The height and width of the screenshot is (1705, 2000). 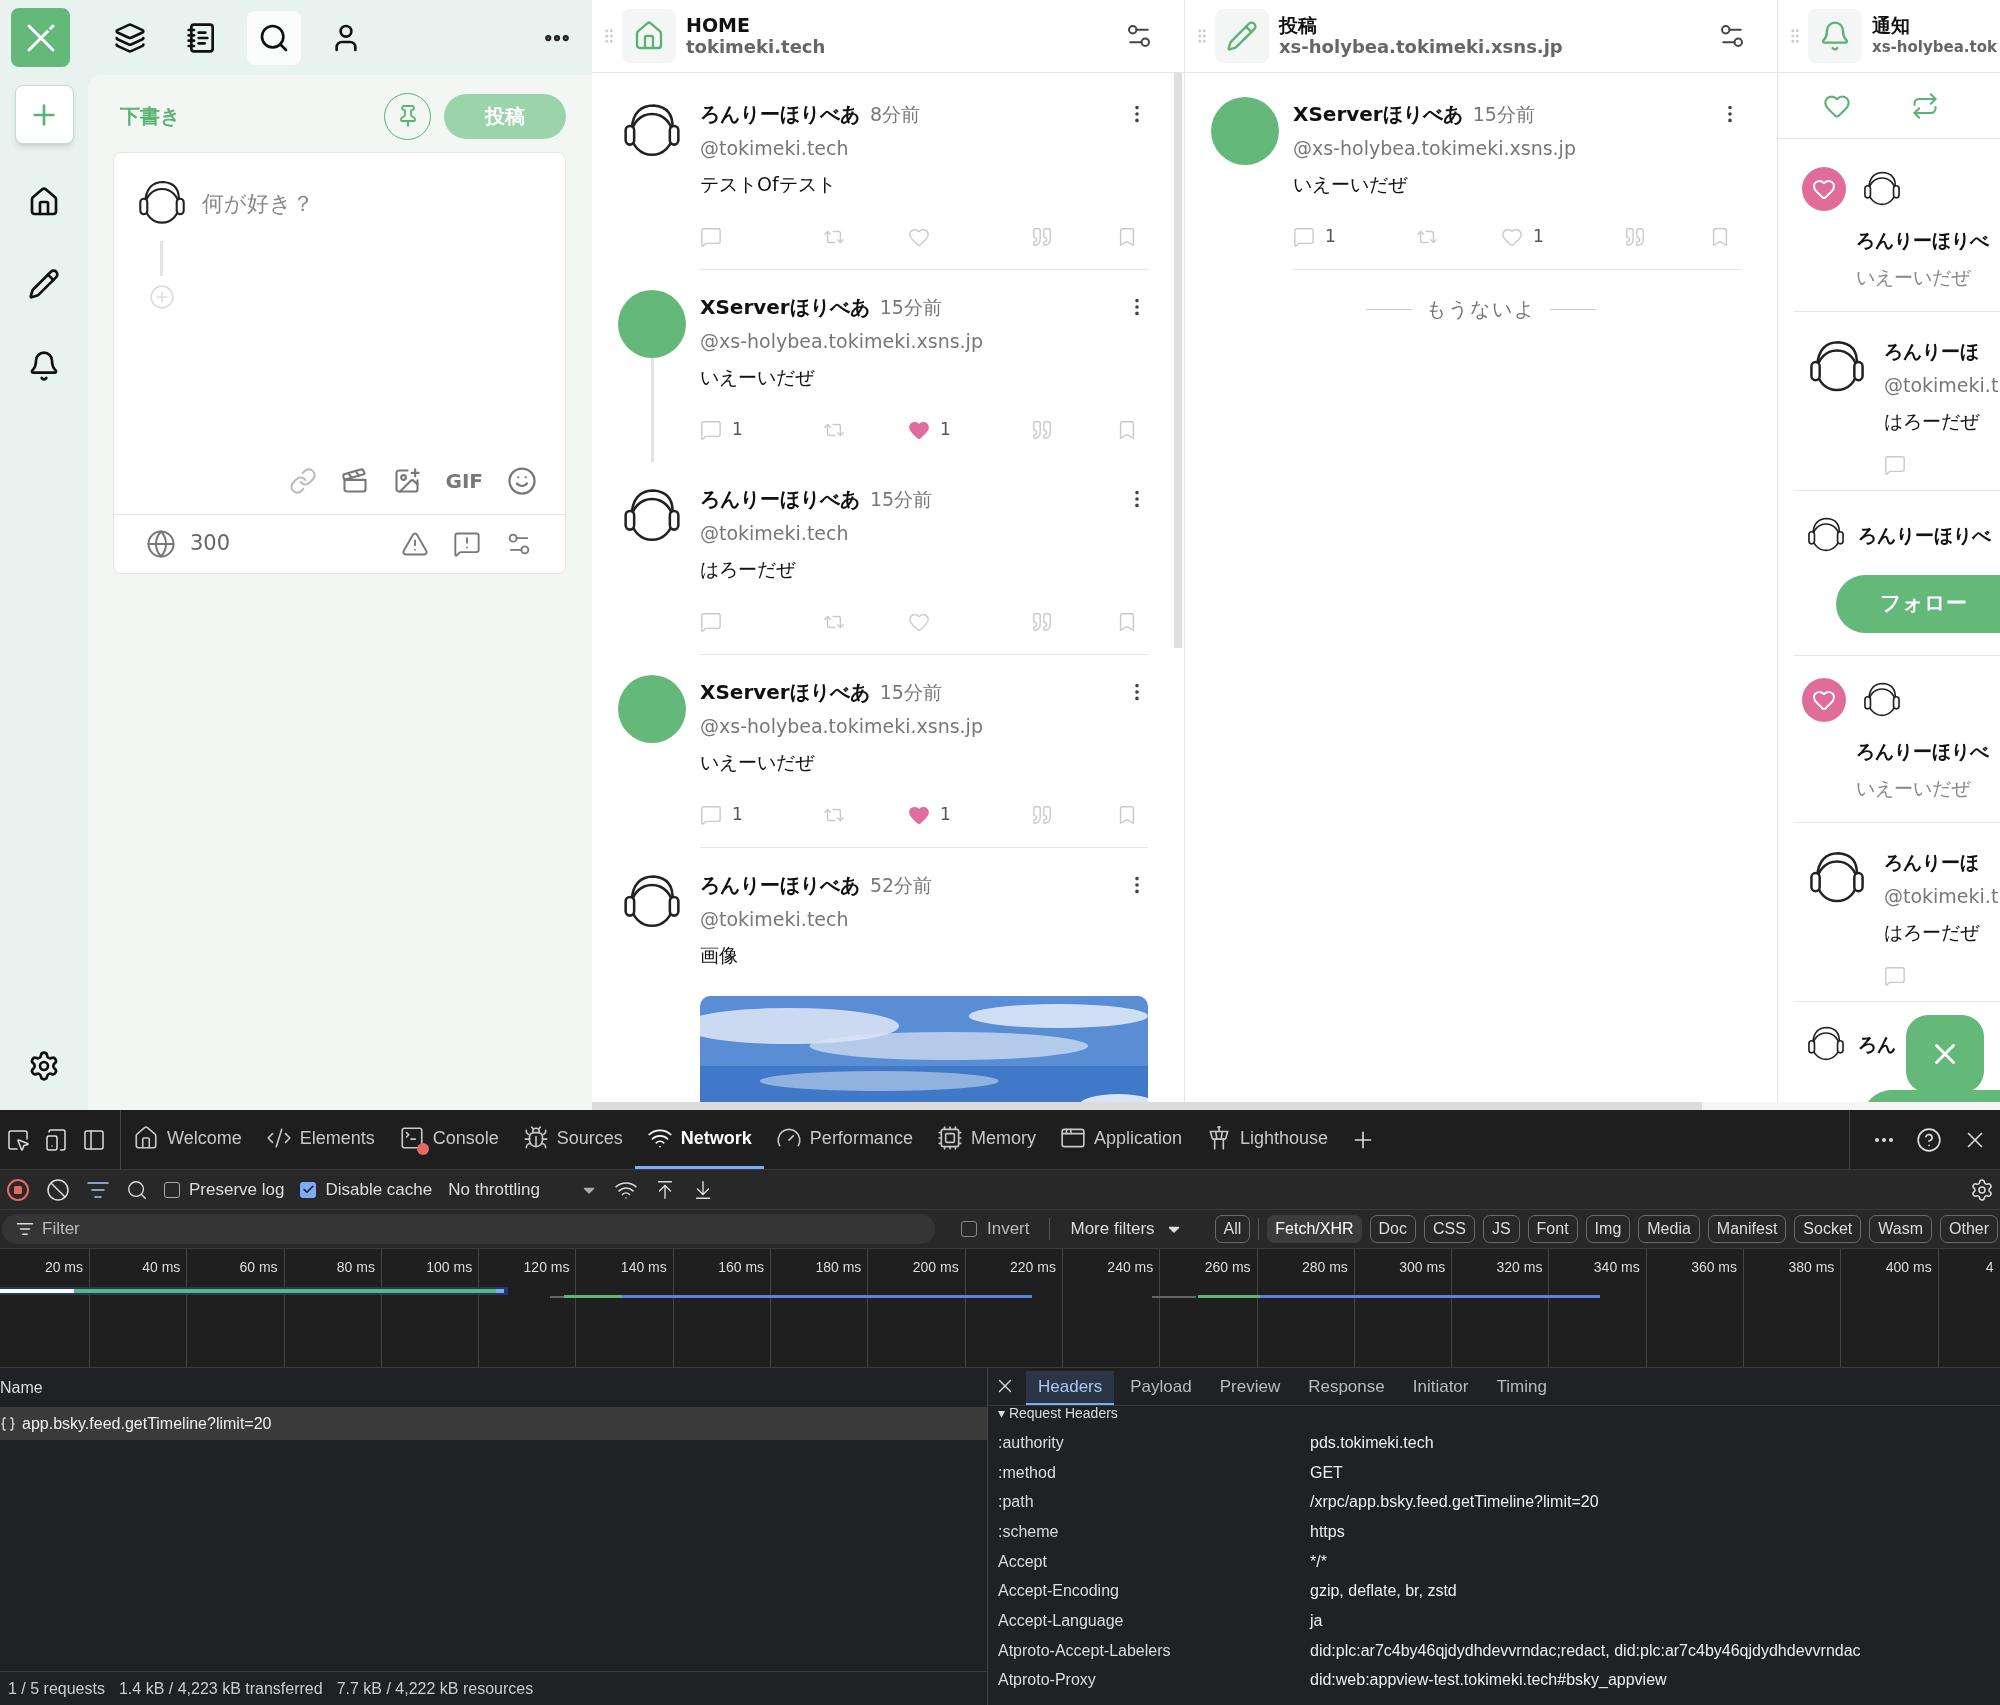 What do you see at coordinates (1449, 1229) in the screenshot?
I see `type-filter-chip: CSS` at bounding box center [1449, 1229].